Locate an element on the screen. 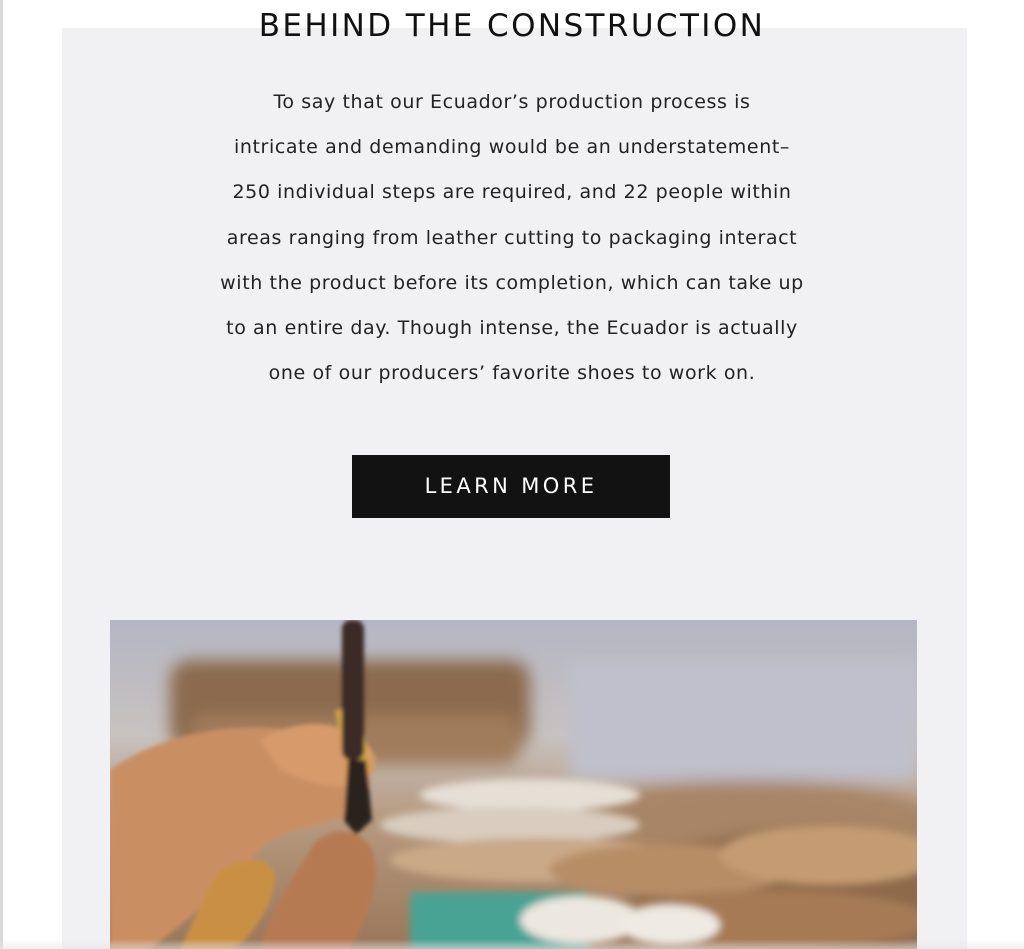  left-border-divider is located at coordinates (1, 474).